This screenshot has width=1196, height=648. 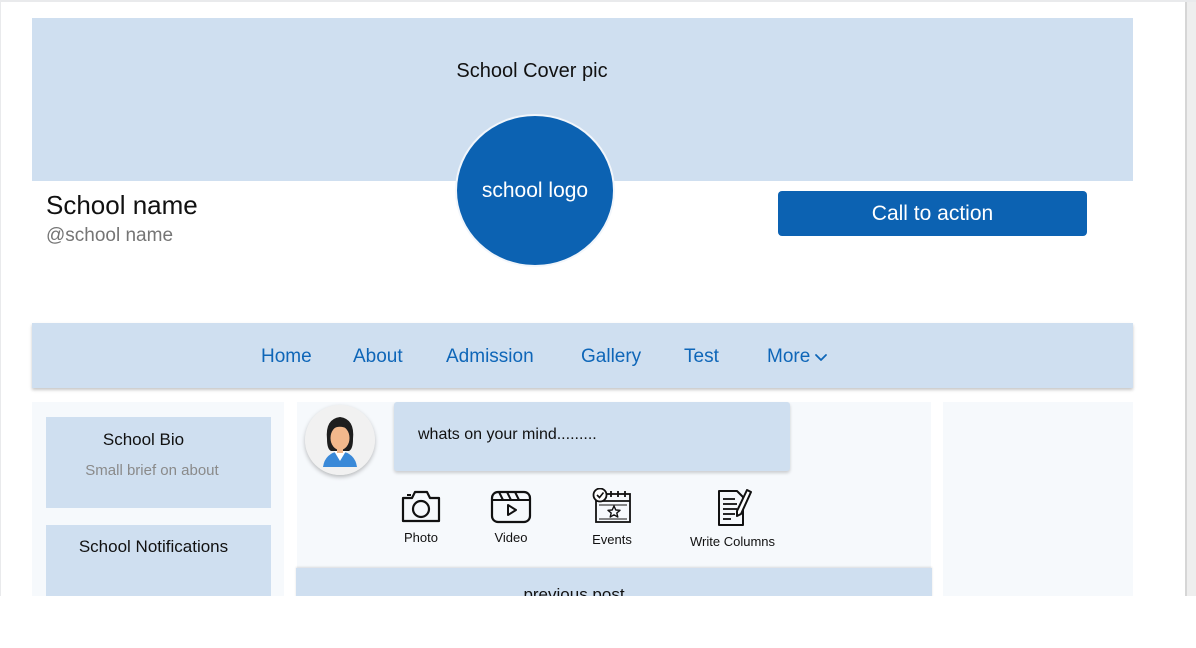 I want to click on events-button: Events, so click(x=612, y=517).